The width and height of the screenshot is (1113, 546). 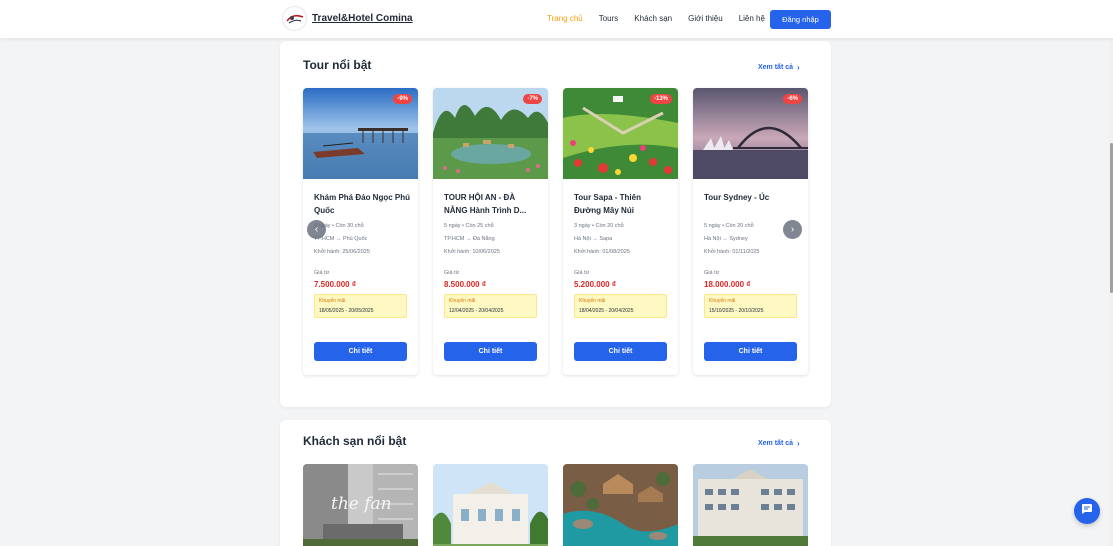 What do you see at coordinates (620, 306) in the screenshot?
I see `promo-box: Khuyến mãi 18/04/2025 - 20/04/2025` at bounding box center [620, 306].